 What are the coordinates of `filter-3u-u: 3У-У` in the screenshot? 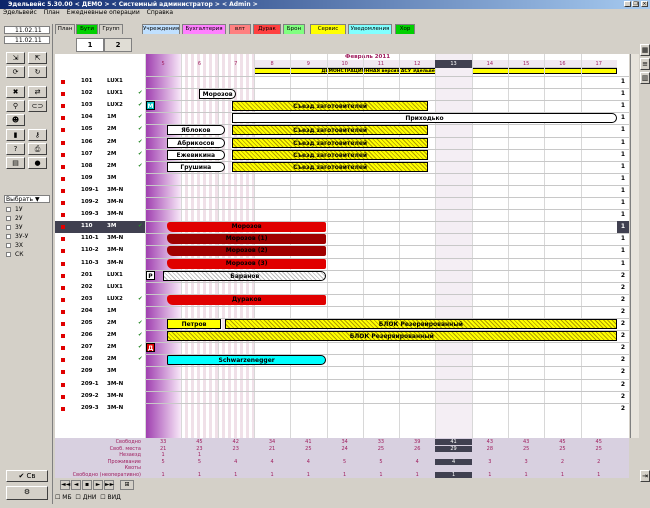 It's located at (17, 237).